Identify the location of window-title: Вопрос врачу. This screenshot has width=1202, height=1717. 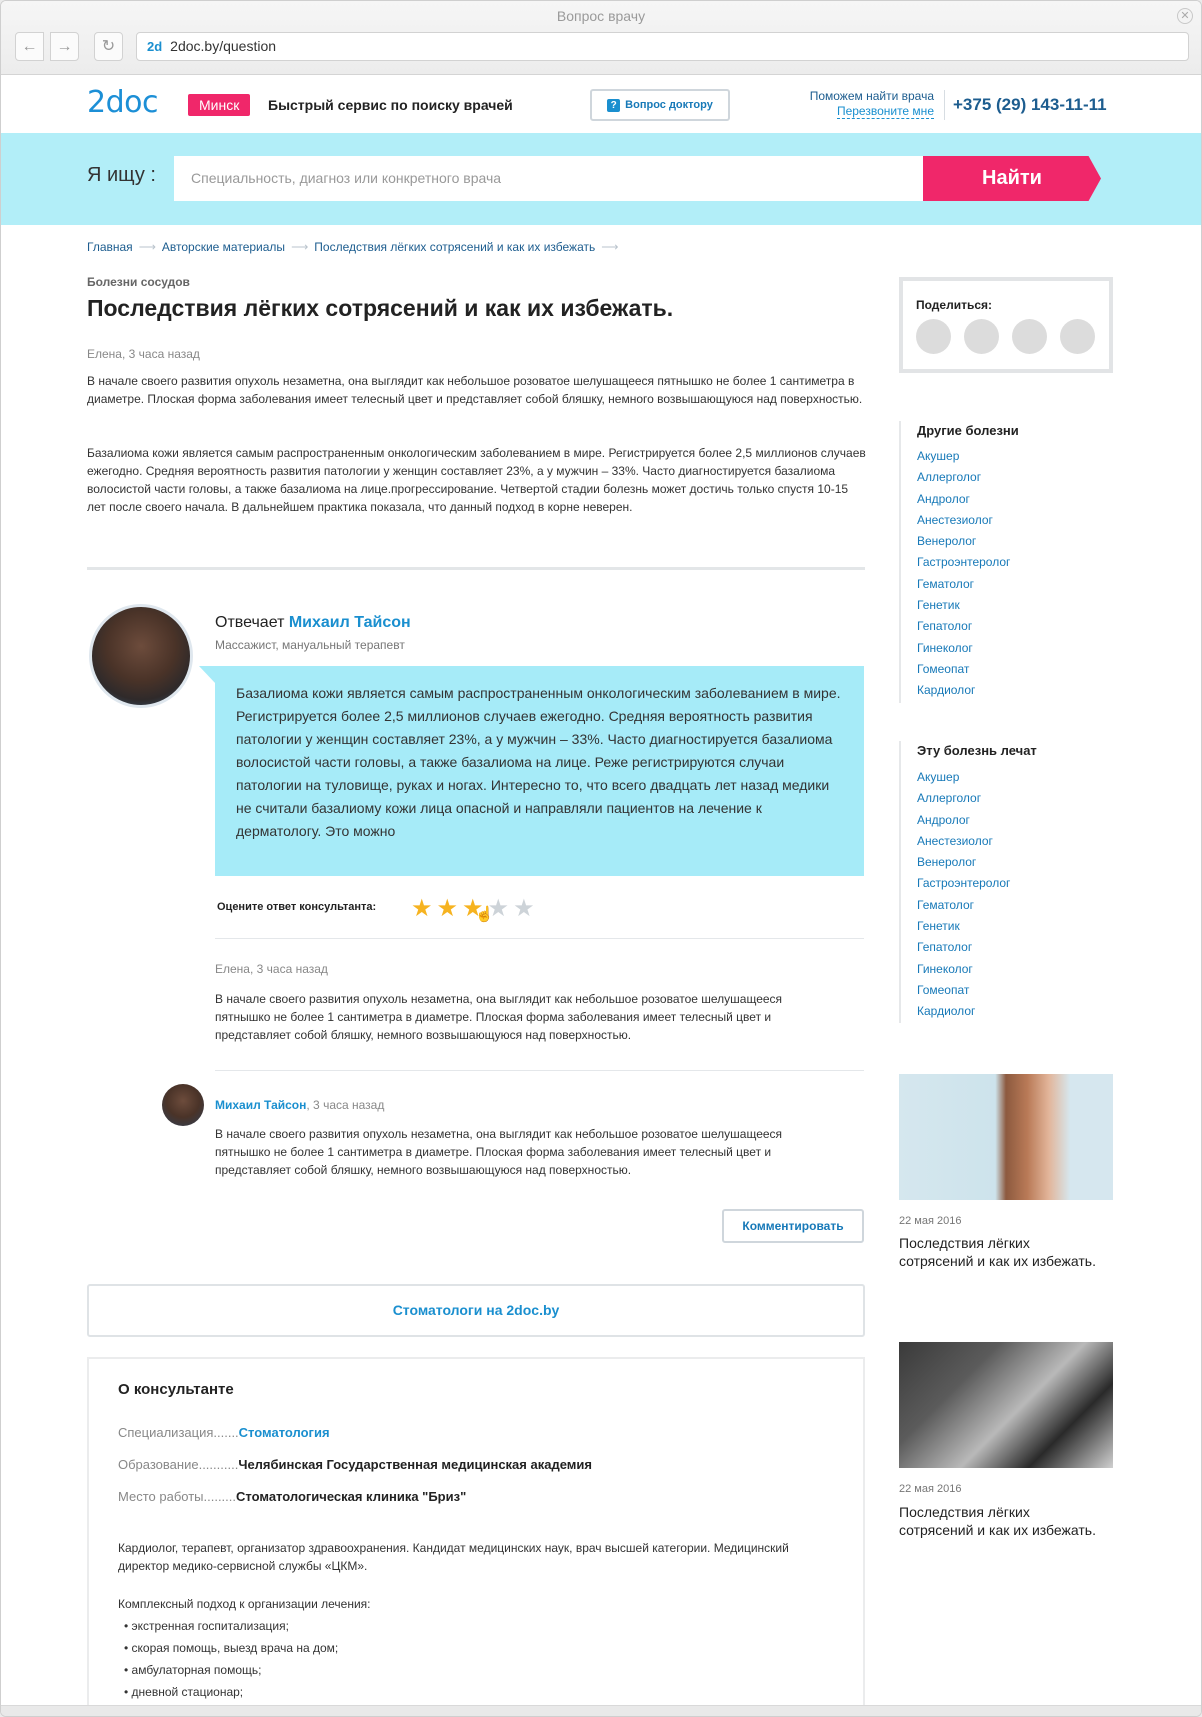
(601, 16).